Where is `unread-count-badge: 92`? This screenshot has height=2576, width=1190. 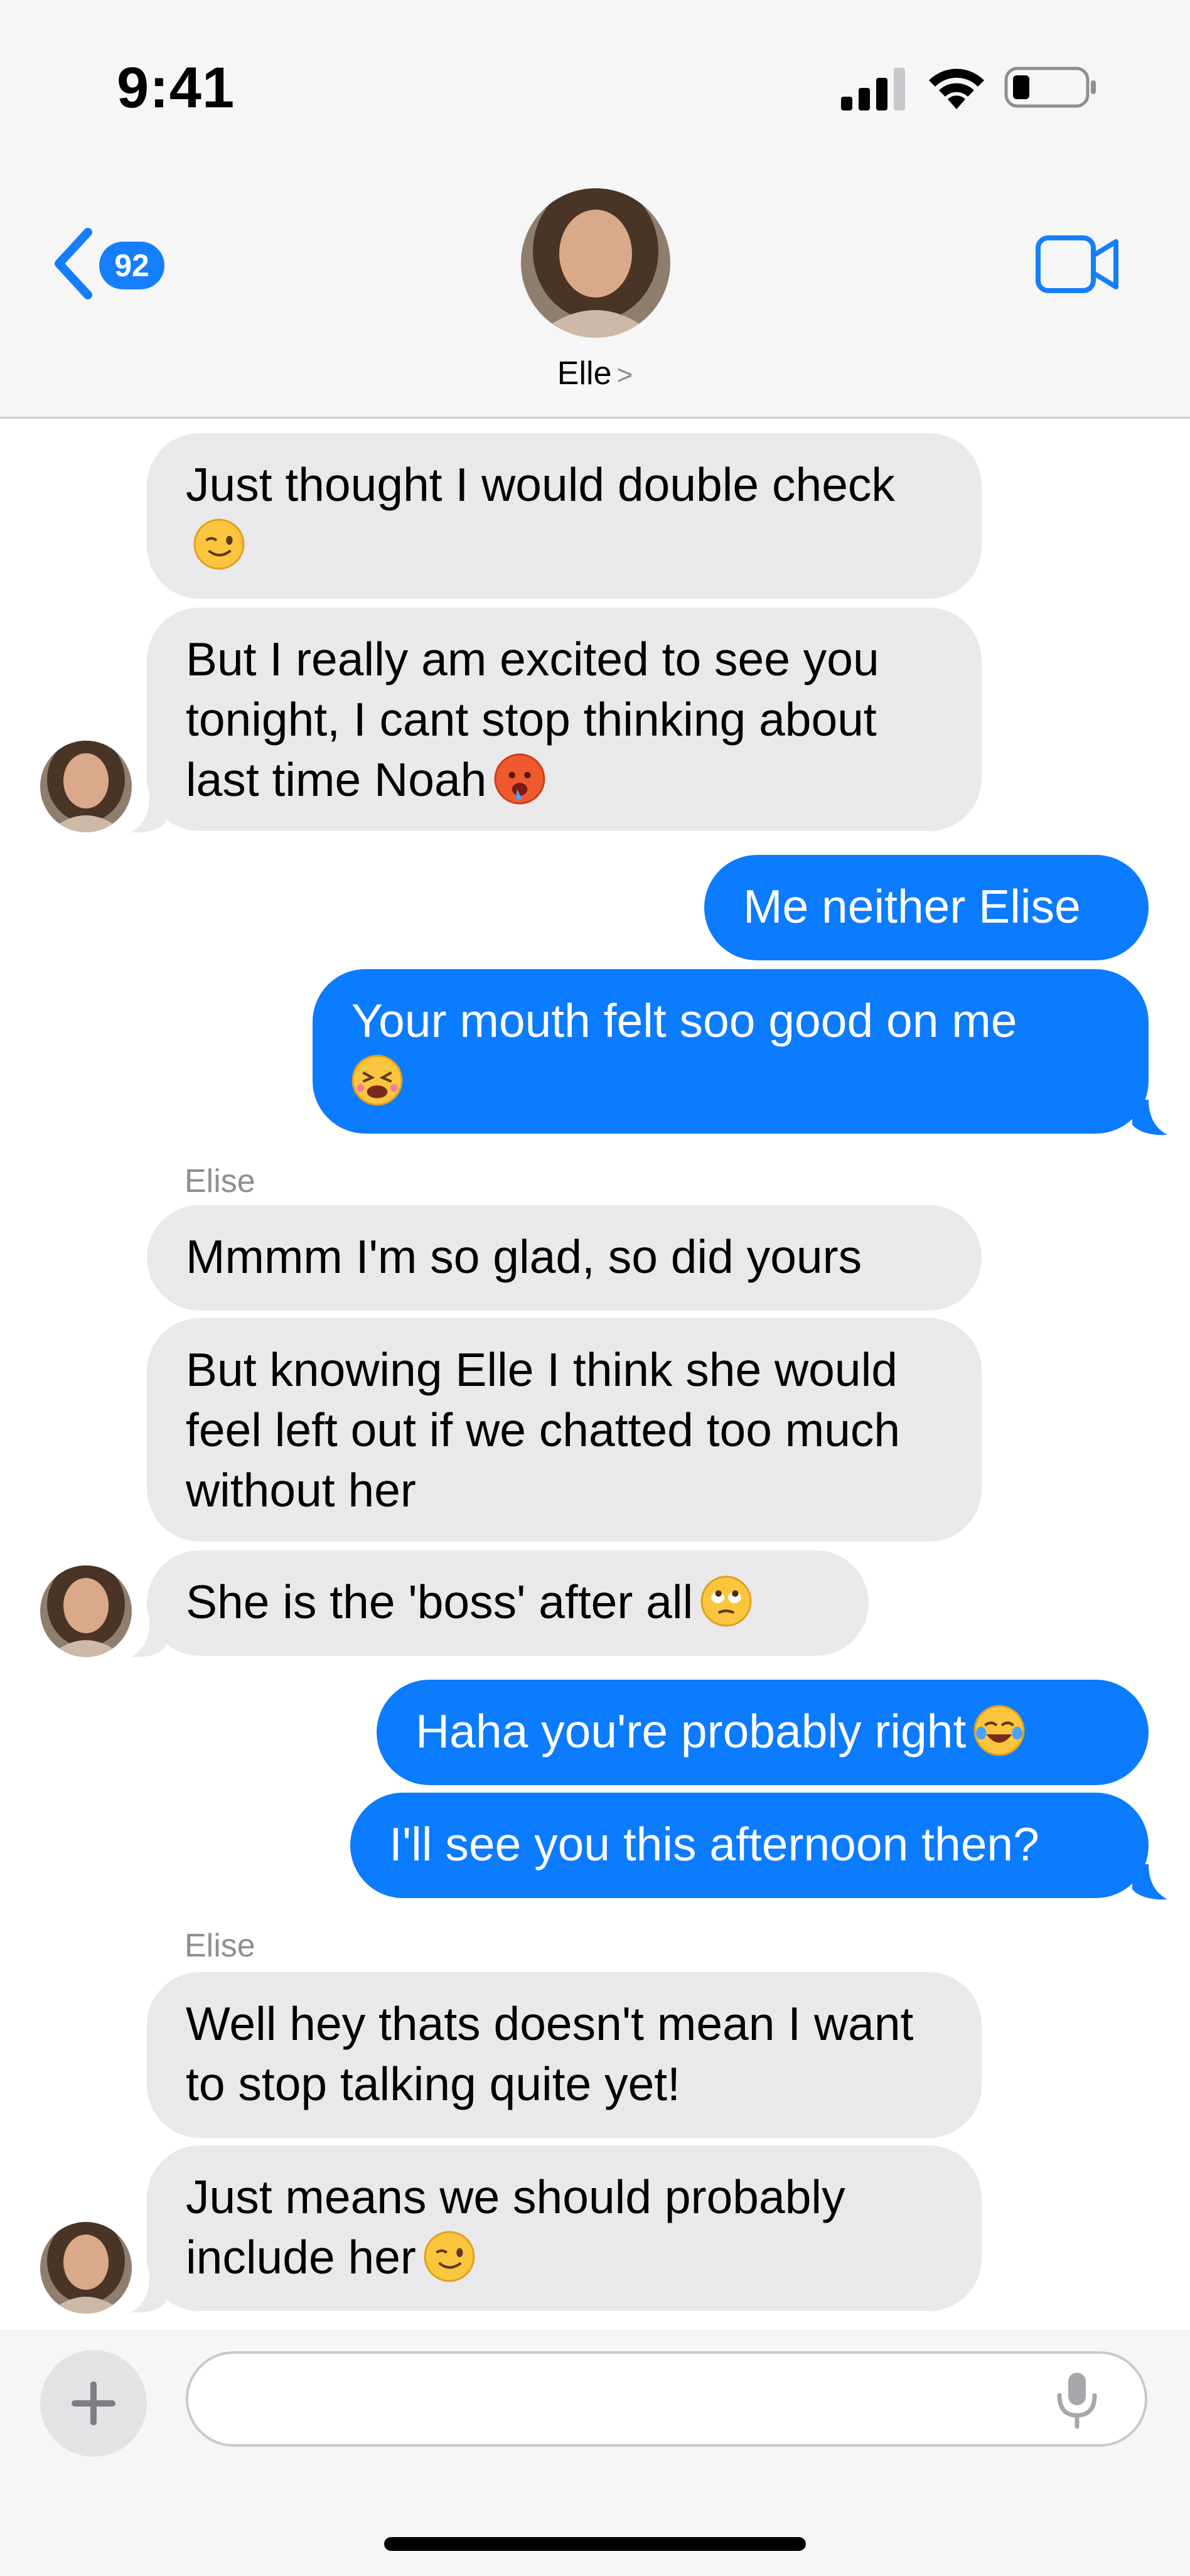 unread-count-badge: 92 is located at coordinates (131, 265).